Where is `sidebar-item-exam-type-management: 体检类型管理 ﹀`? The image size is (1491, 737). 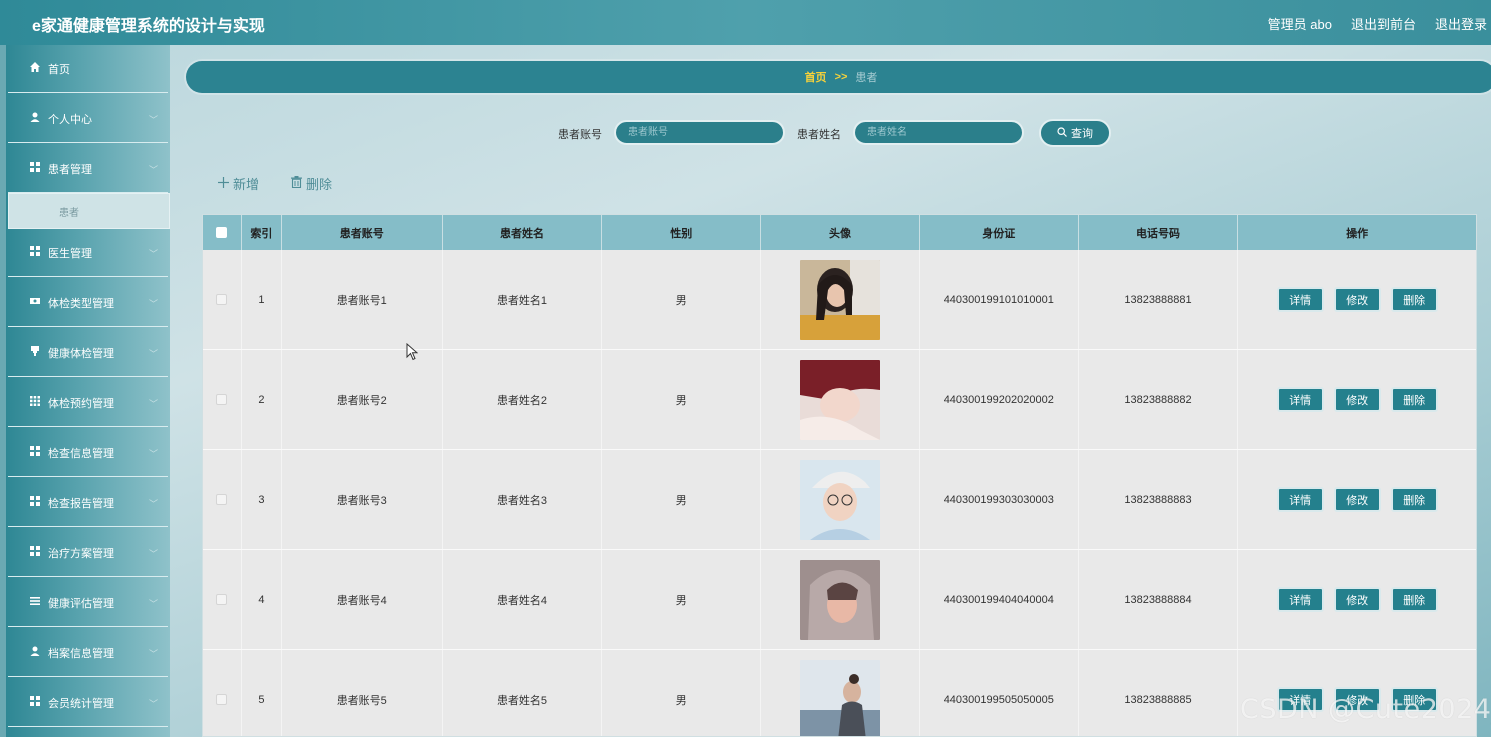
sidebar-item-exam-type-management: 体检类型管理 ﹀ is located at coordinates (88, 303).